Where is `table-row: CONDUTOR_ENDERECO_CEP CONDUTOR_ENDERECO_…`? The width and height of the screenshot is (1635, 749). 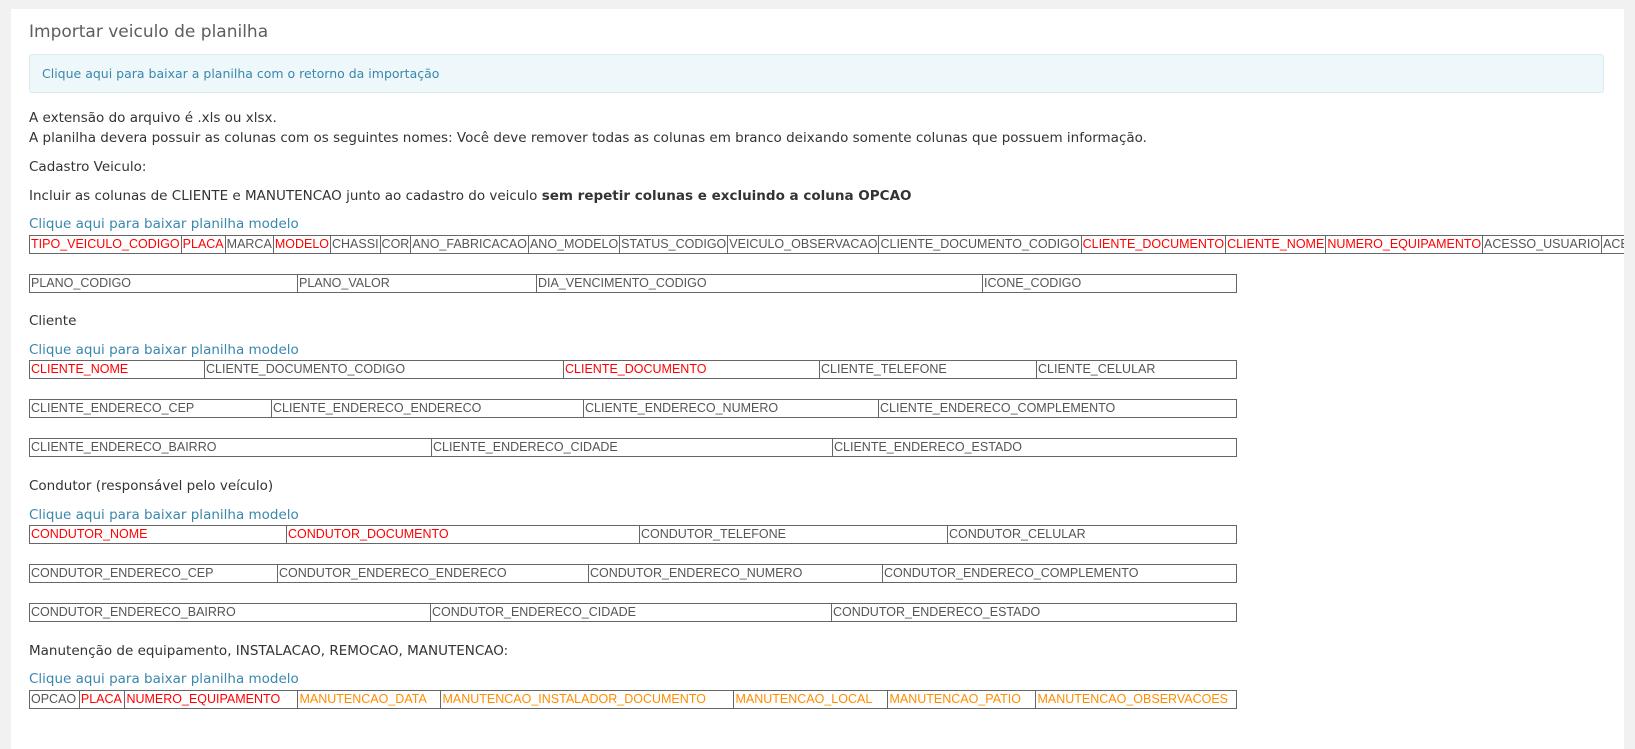
table-row: CONDUTOR_ENDERECO_CEP CONDUTOR_ENDERECO_… is located at coordinates (633, 573).